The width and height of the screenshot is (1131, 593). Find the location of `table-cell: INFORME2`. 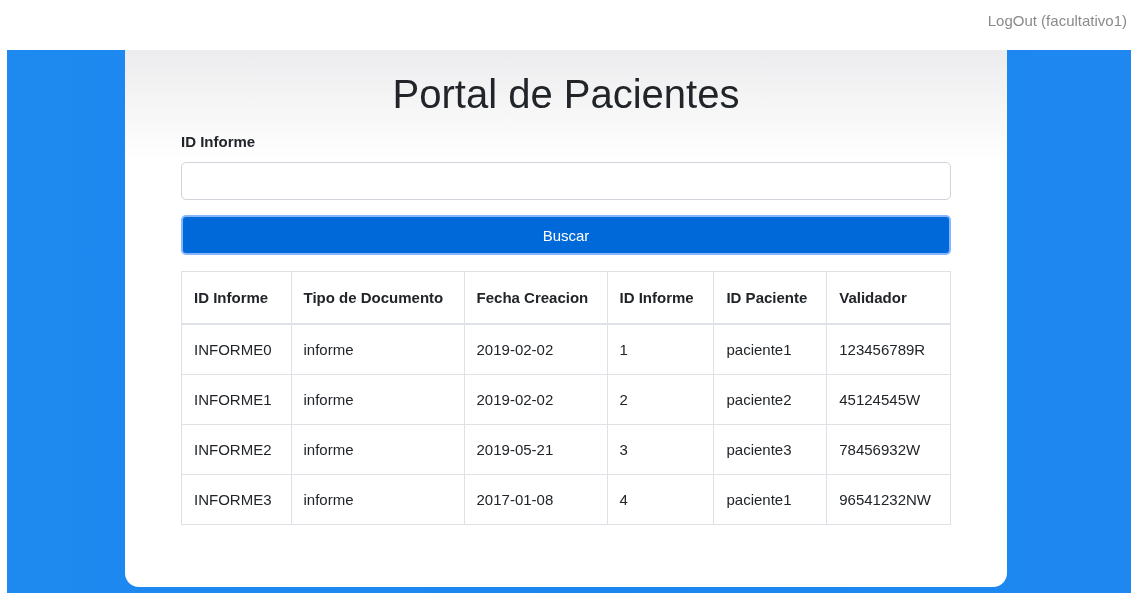

table-cell: INFORME2 is located at coordinates (236, 449).